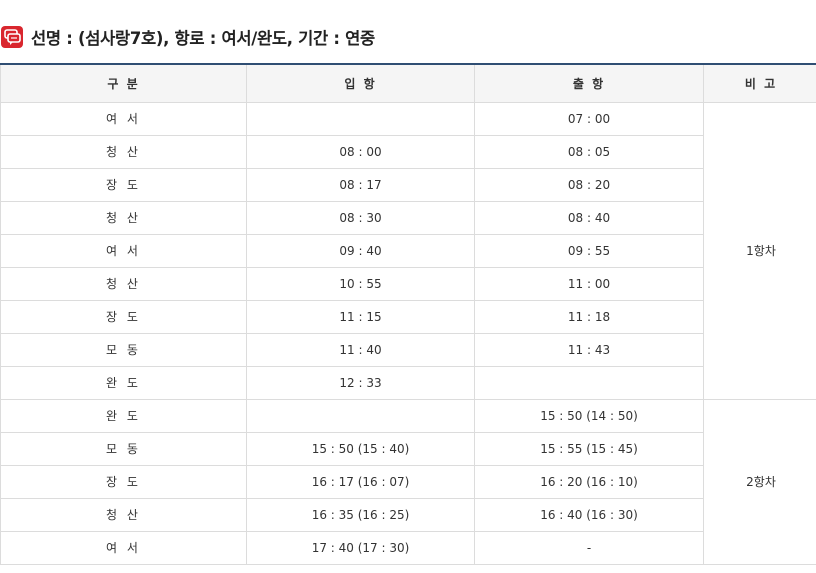 The height and width of the screenshot is (573, 816). I want to click on cell-departure: 16 : 40 (16 : 30), so click(589, 514).